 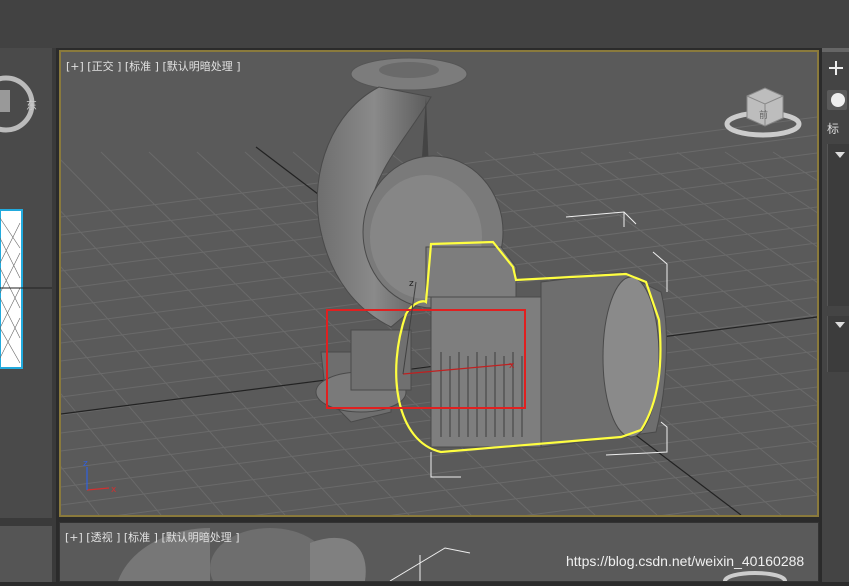 What do you see at coordinates (424, 24) in the screenshot?
I see `top-toolbar` at bounding box center [424, 24].